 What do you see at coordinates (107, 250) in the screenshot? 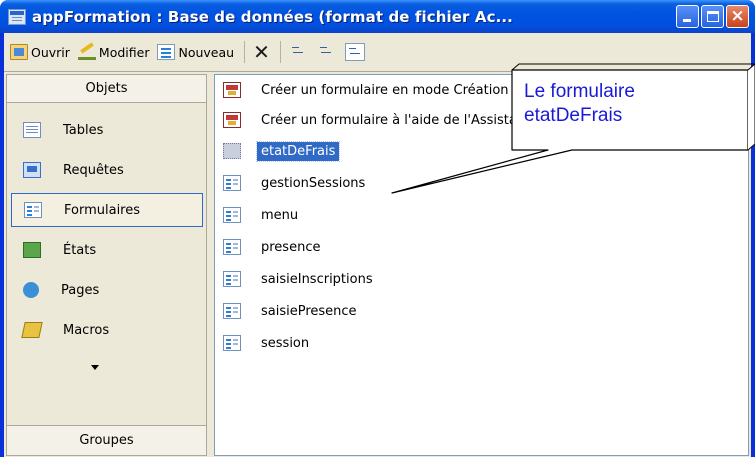
I see `objects-item-reports: États` at bounding box center [107, 250].